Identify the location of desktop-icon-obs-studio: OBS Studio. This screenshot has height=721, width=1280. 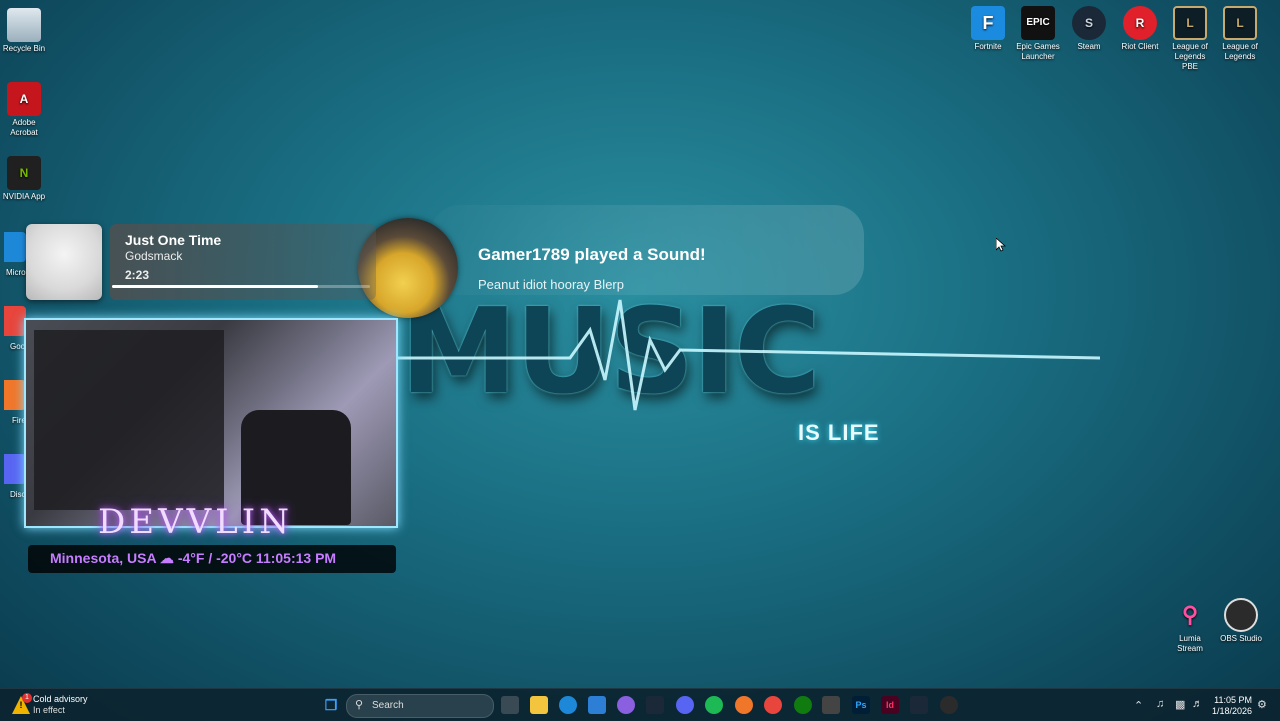
(1241, 621).